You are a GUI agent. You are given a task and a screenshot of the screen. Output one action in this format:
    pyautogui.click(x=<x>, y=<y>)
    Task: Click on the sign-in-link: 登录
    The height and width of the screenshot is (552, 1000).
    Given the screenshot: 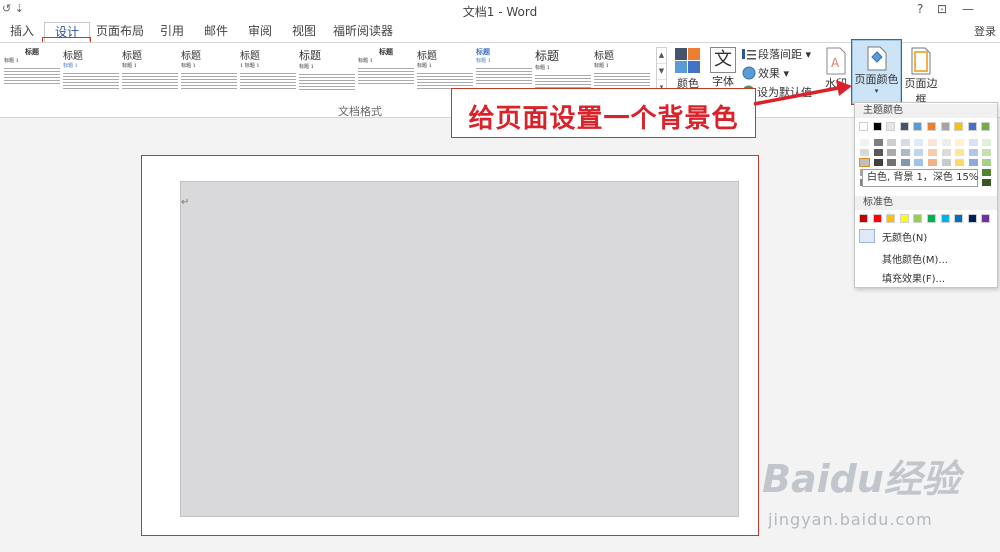 What is the action you would take?
    pyautogui.click(x=985, y=31)
    